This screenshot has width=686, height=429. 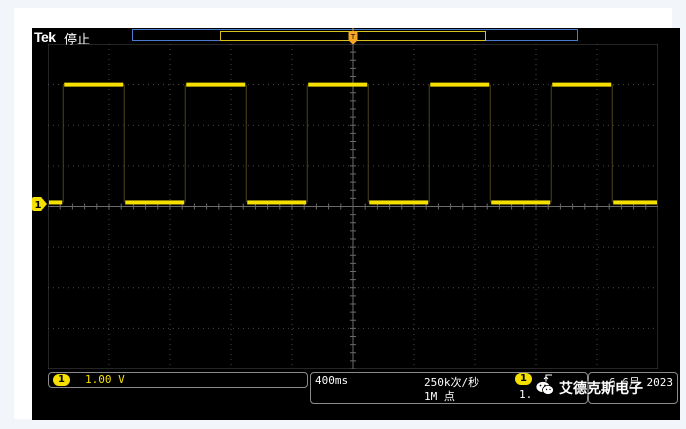 I want to click on channel-scale: 1.00 V, so click(x=105, y=379).